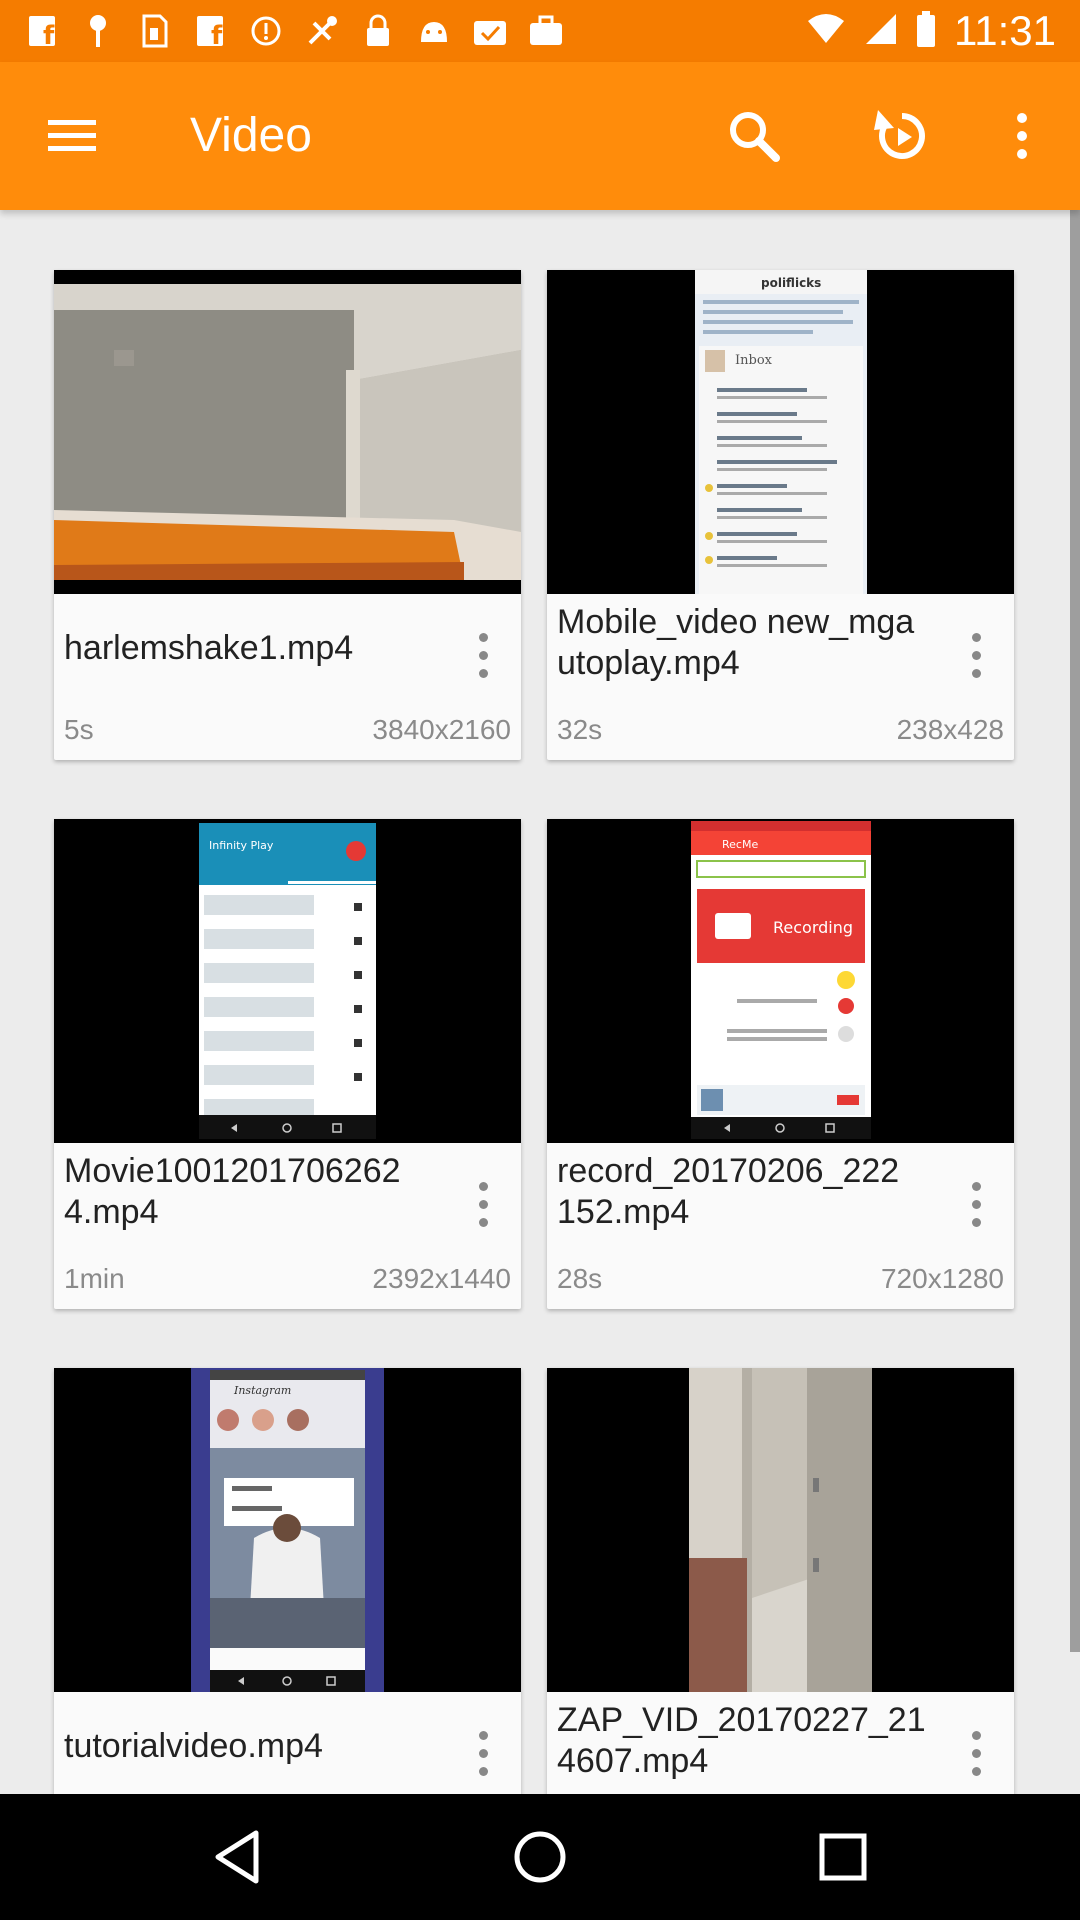  What do you see at coordinates (926, 31) in the screenshot?
I see `battery-icon` at bounding box center [926, 31].